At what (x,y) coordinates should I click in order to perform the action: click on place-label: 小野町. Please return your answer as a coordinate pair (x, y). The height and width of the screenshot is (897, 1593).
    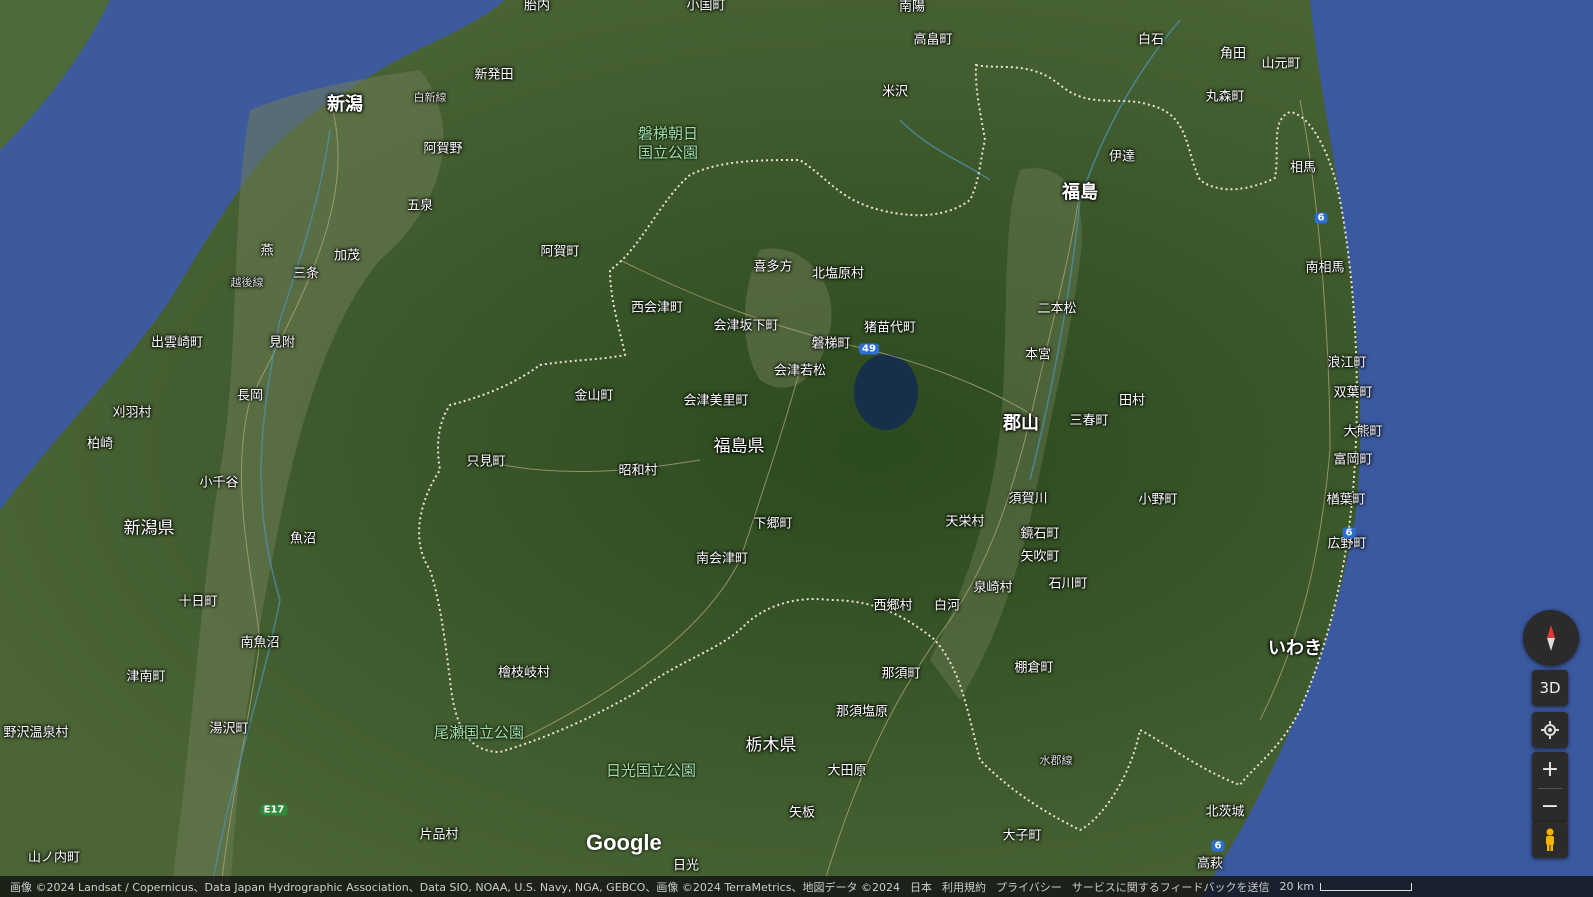
    Looking at the image, I should click on (1157, 498).